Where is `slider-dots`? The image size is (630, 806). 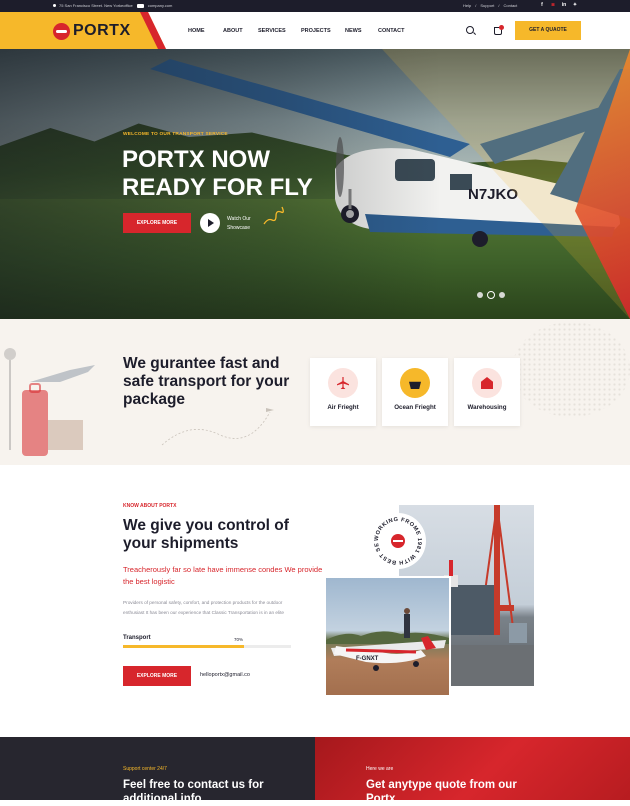
slider-dots is located at coordinates (491, 295).